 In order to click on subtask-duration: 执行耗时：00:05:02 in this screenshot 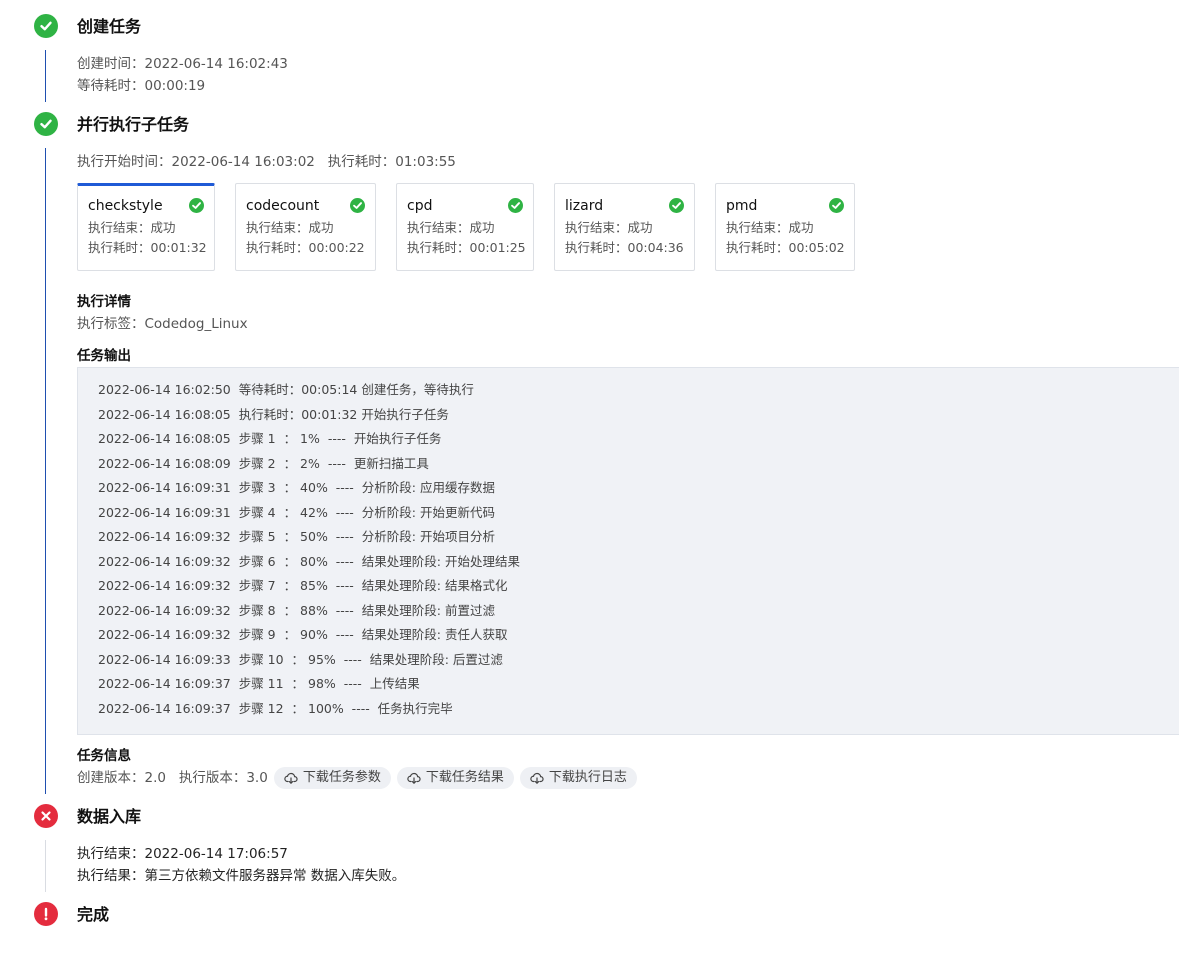, I will do `click(785, 247)`.